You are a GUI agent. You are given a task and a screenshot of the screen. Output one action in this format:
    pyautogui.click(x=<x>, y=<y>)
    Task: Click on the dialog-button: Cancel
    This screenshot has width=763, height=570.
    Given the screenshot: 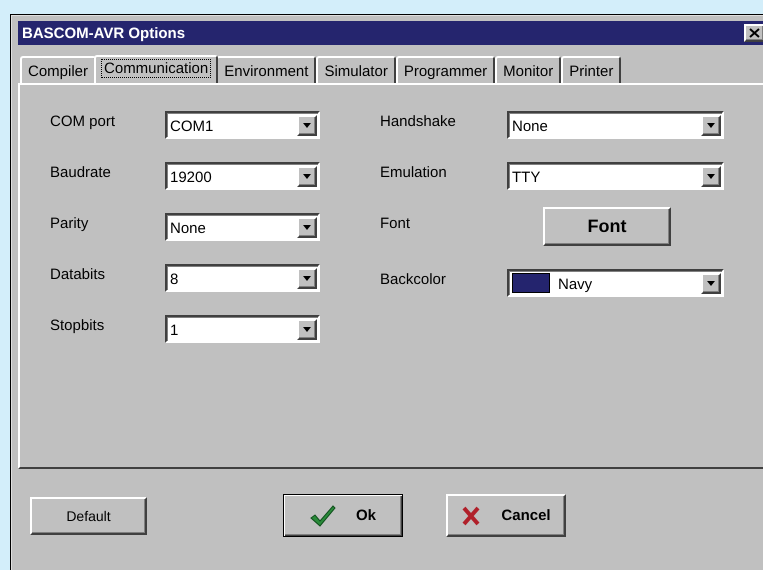 What is the action you would take?
    pyautogui.click(x=506, y=515)
    